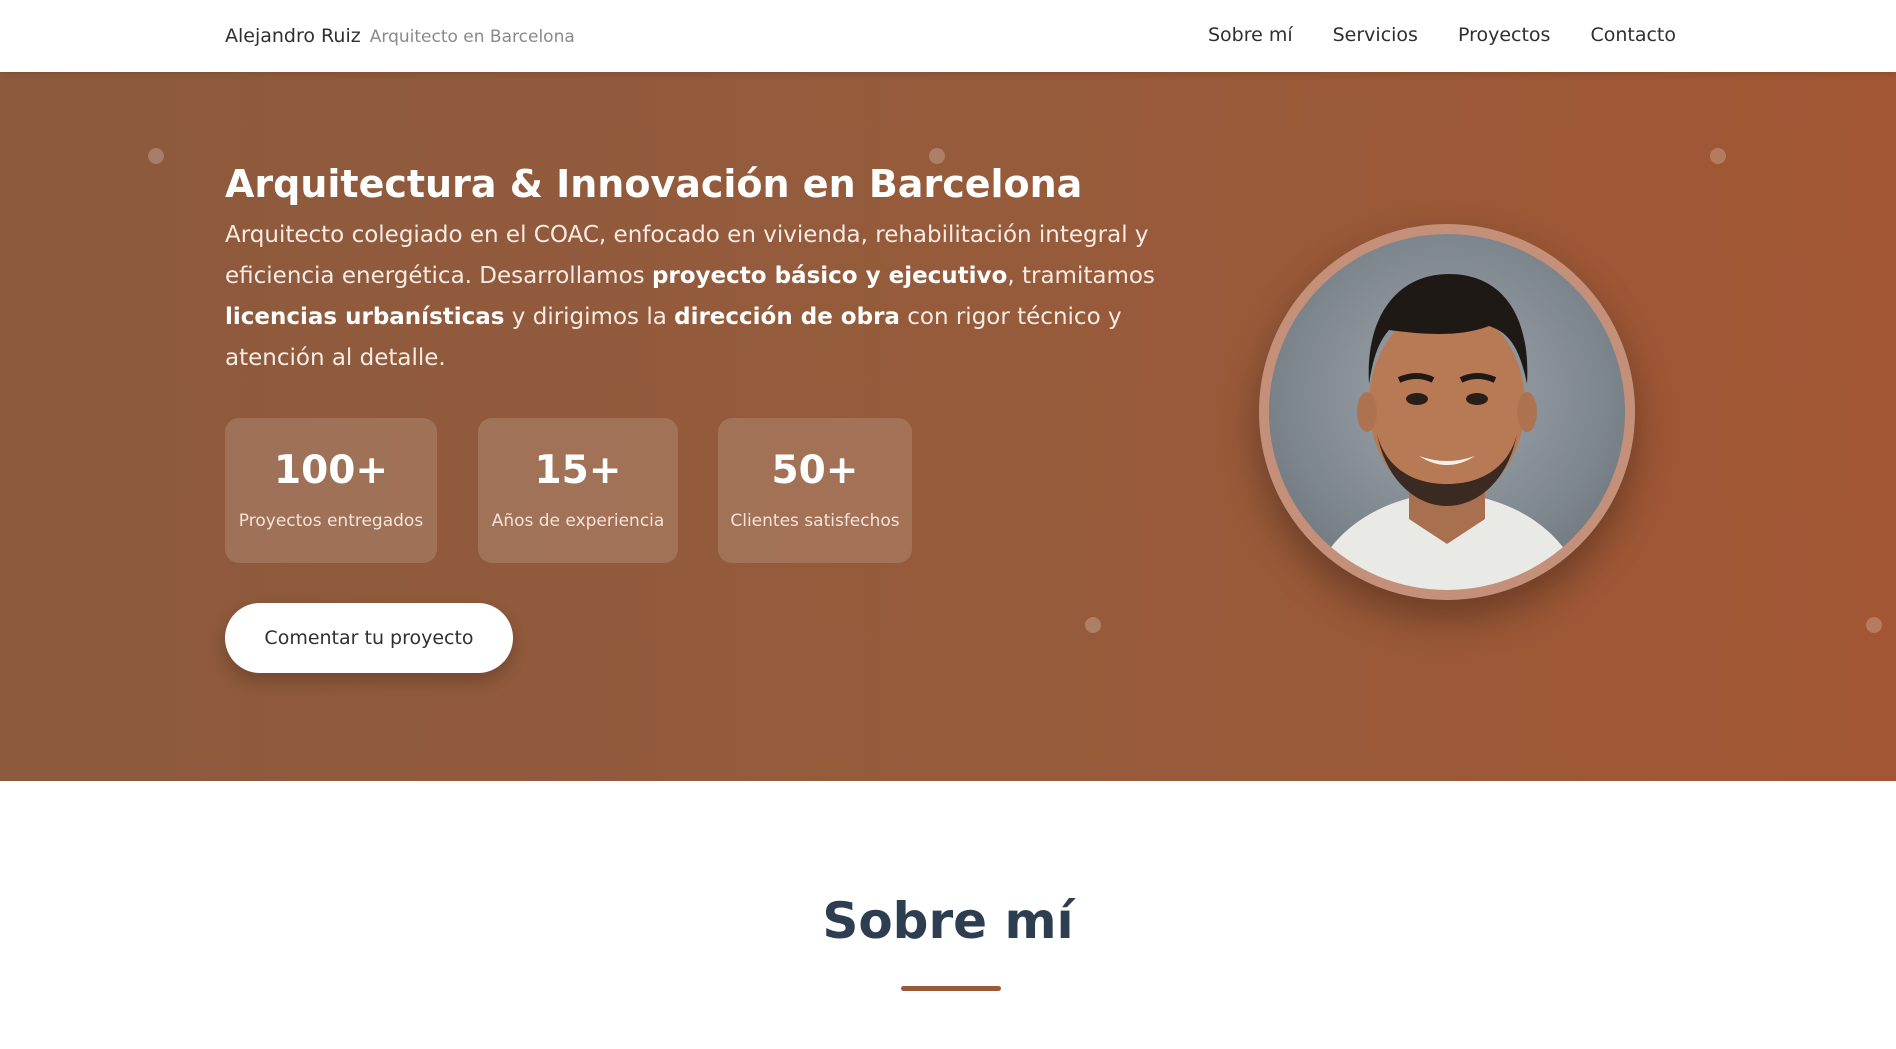 Image resolution: width=1896 pixels, height=1049 pixels. I want to click on hero-desc-text: y dirigimos la, so click(589, 317).